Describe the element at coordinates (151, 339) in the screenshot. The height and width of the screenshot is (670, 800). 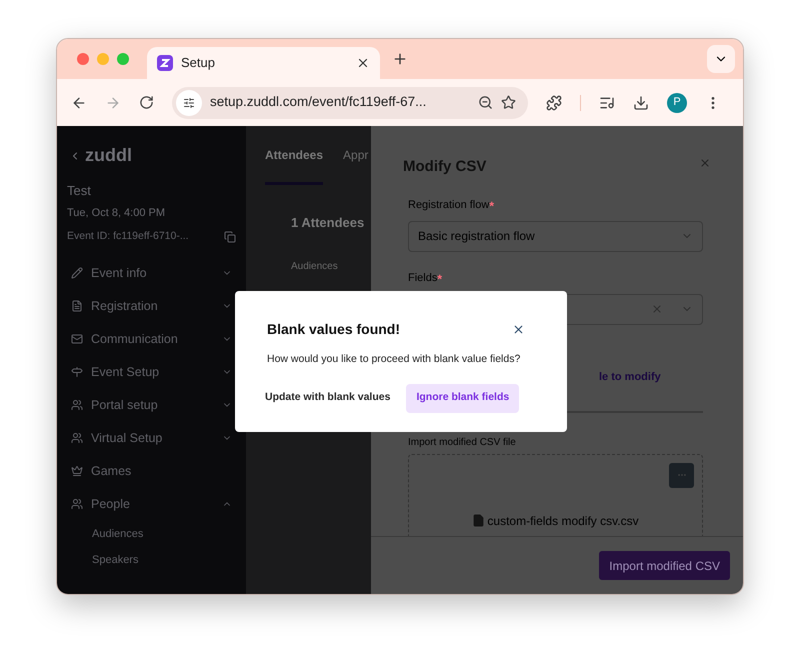
I see `sidebar-item: Communication` at that location.